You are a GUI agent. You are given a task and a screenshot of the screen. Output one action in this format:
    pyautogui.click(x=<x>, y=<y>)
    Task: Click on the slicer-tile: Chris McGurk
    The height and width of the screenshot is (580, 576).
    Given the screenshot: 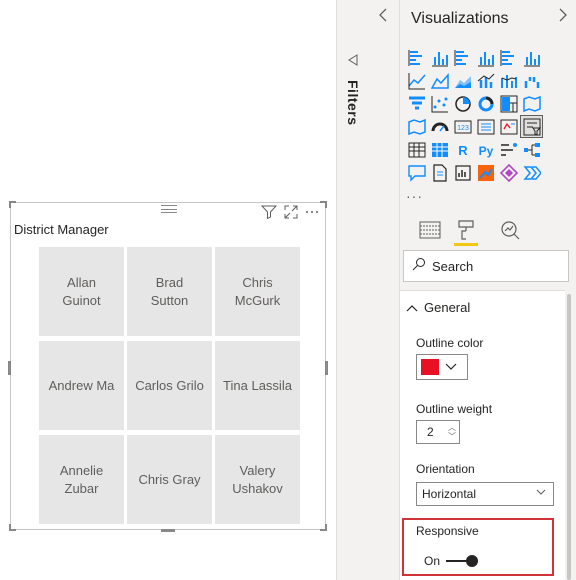 What is the action you would take?
    pyautogui.click(x=257, y=291)
    